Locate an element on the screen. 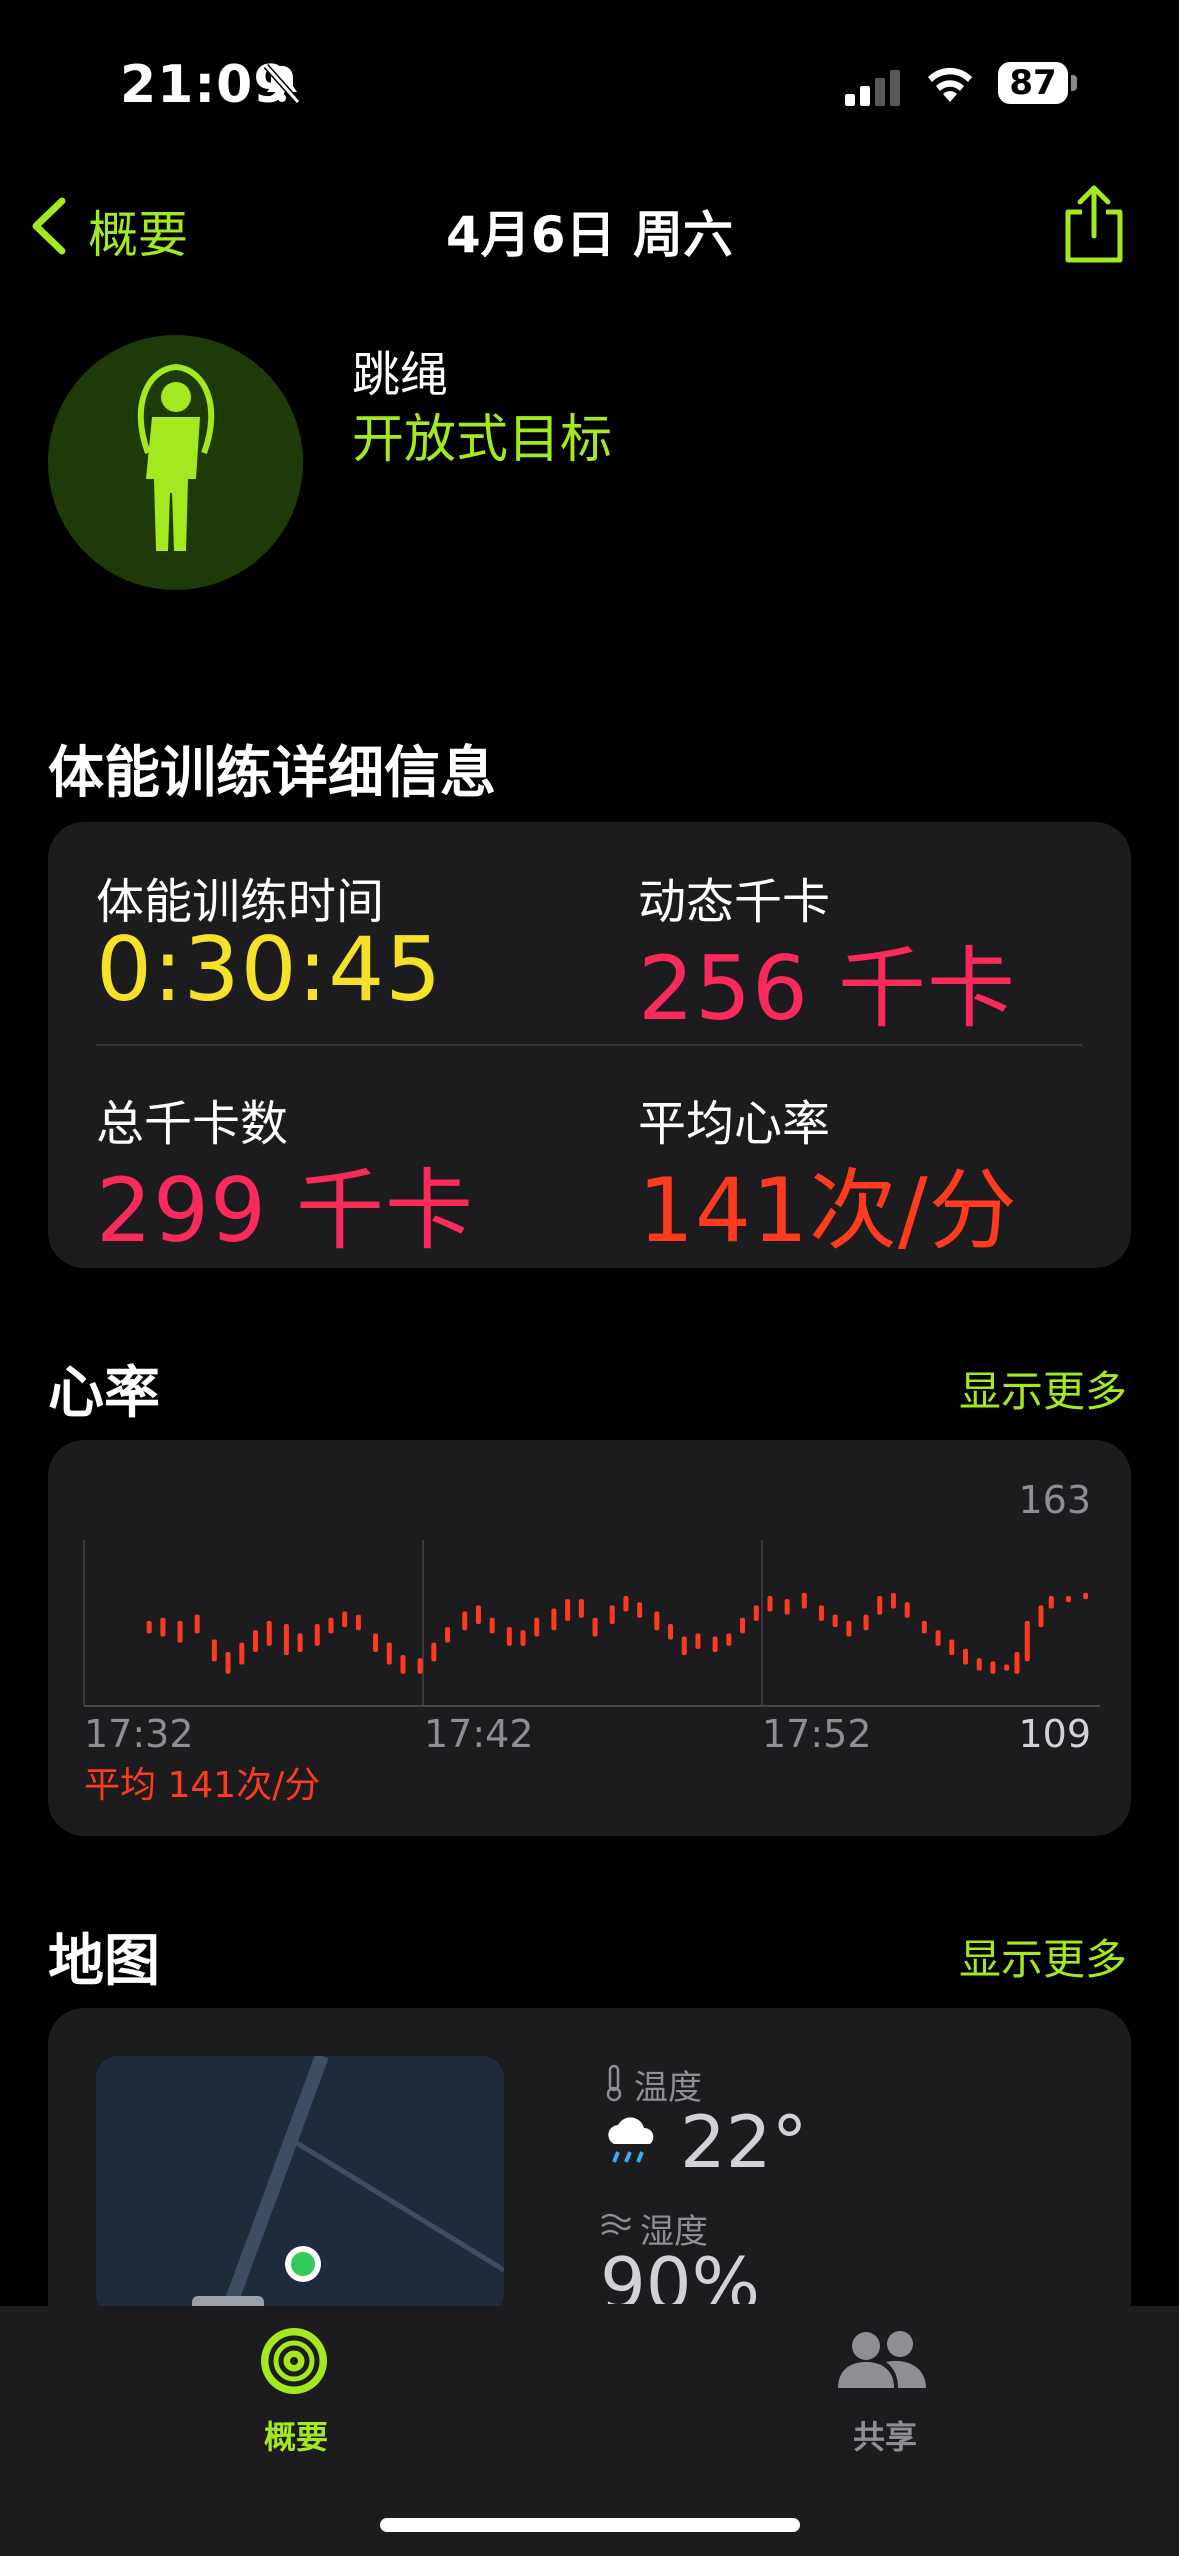 The image size is (1179, 2556). active-calories-value: 256 千卡 is located at coordinates (827, 988).